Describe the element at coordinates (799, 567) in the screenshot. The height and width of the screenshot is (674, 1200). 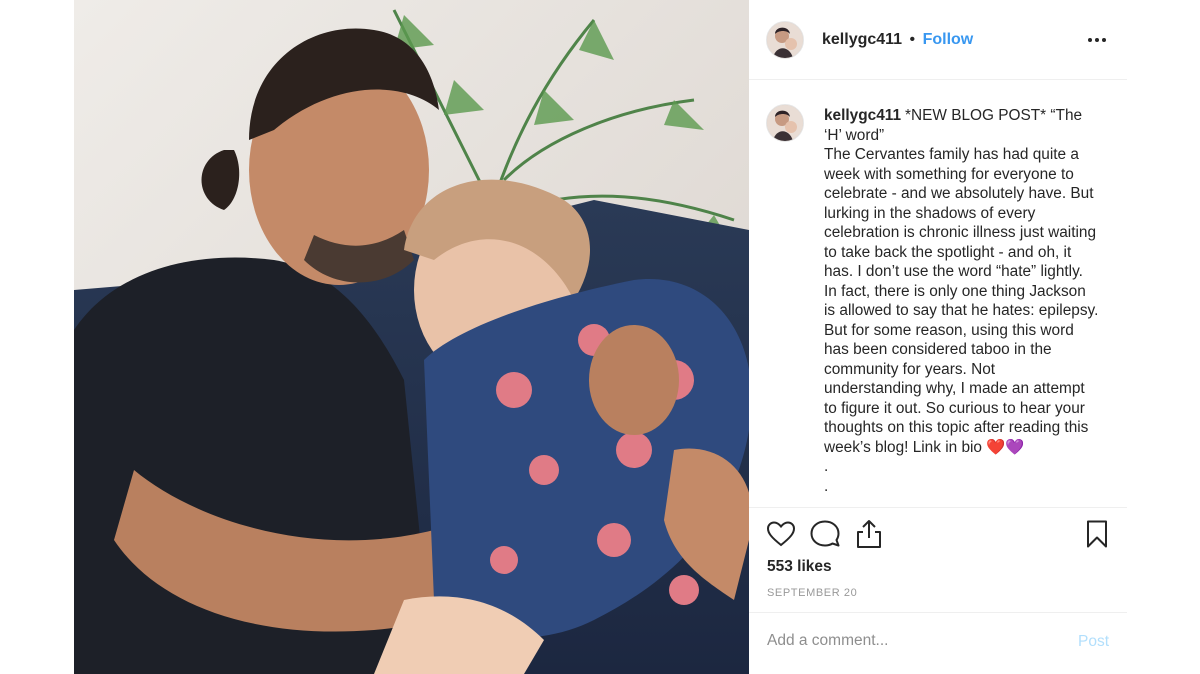
I see `likes-count: 553 likes` at that location.